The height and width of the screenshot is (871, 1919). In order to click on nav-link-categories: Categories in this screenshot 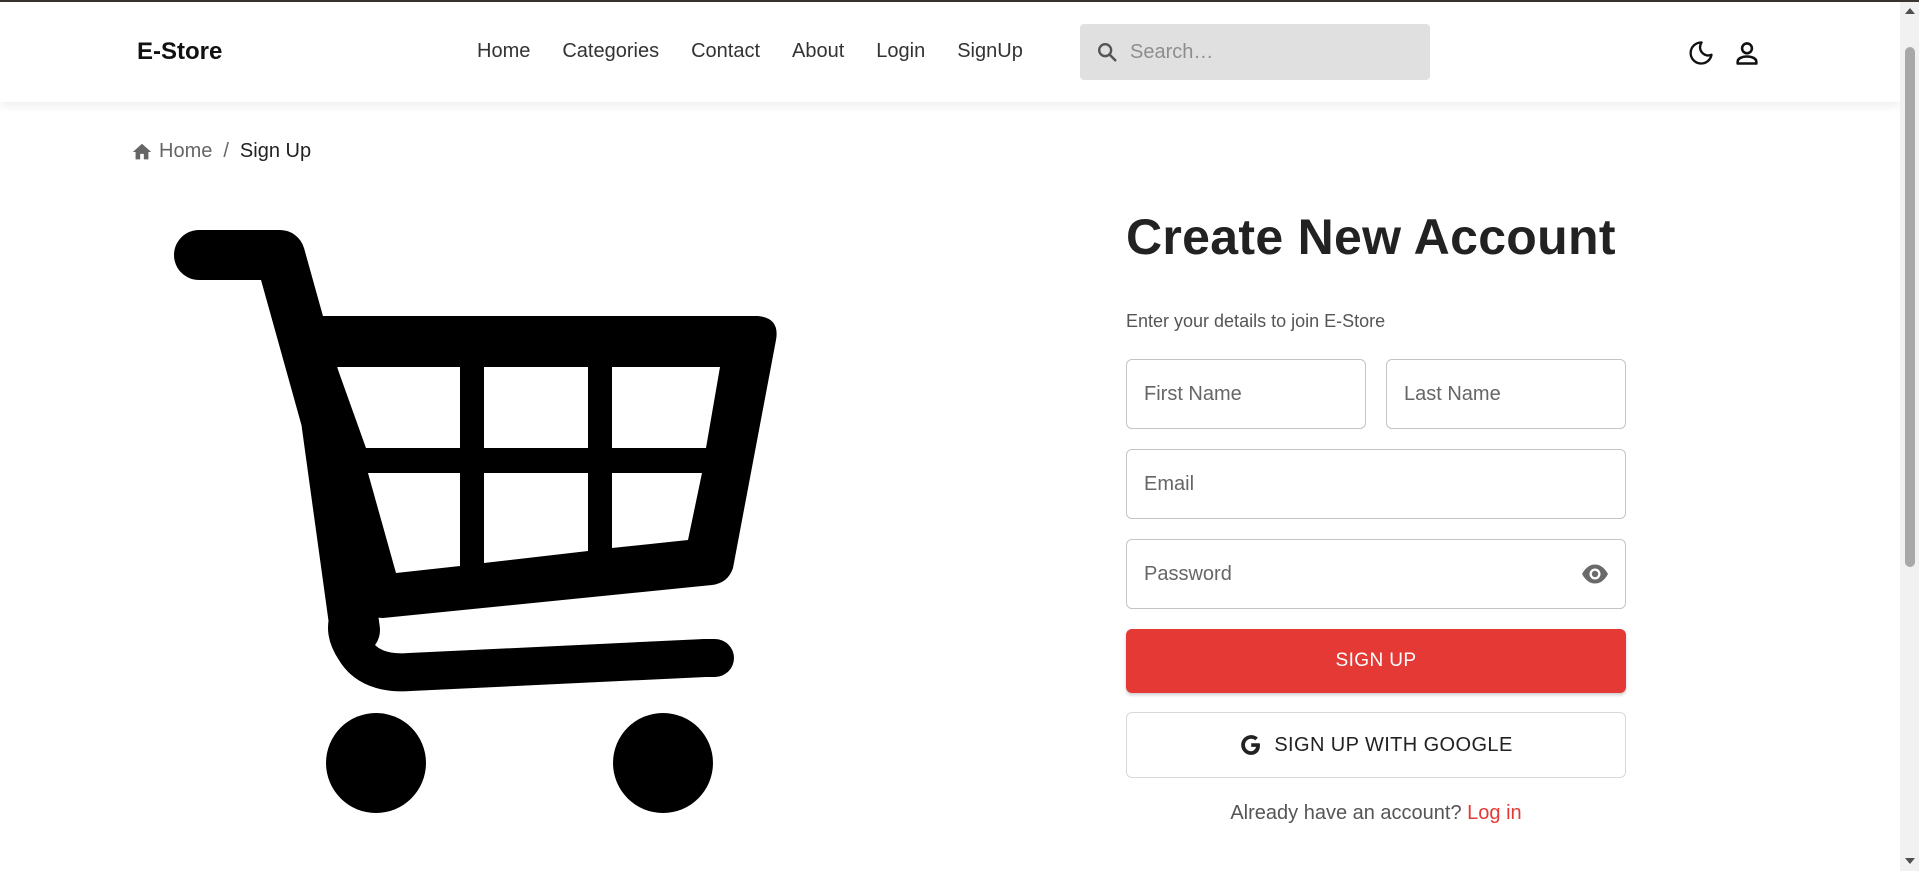, I will do `click(610, 51)`.